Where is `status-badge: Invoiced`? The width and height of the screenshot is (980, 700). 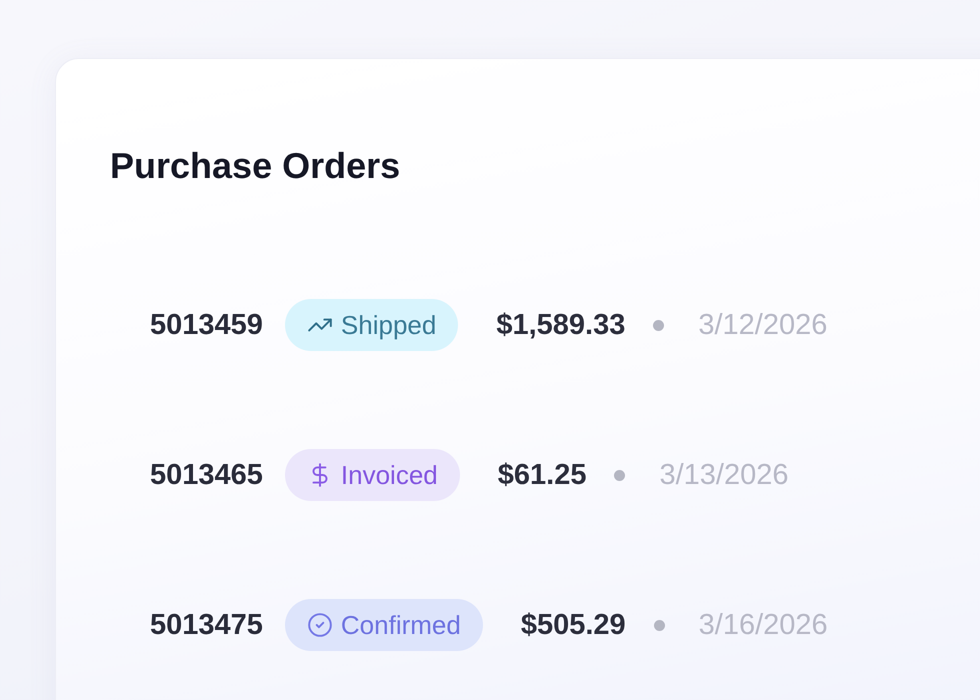 status-badge: Invoiced is located at coordinates (372, 475).